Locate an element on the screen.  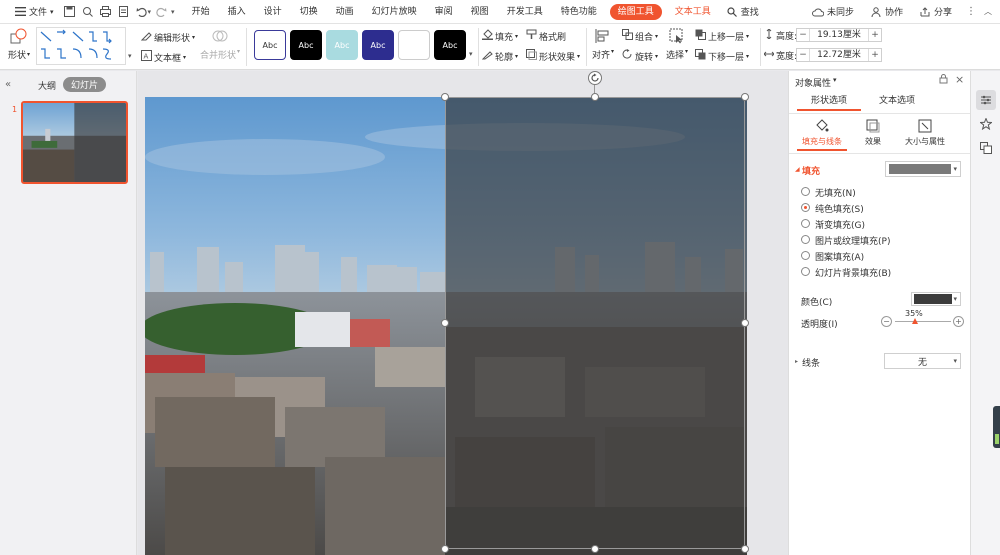
properties-toggle-button is located at coordinates (986, 100).